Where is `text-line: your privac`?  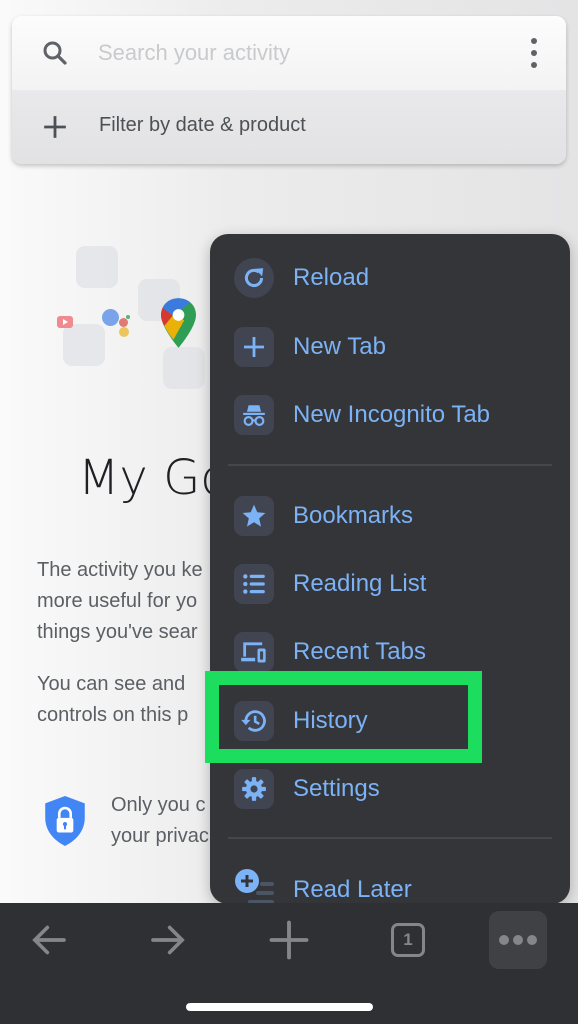 text-line: your privac is located at coordinates (160, 836).